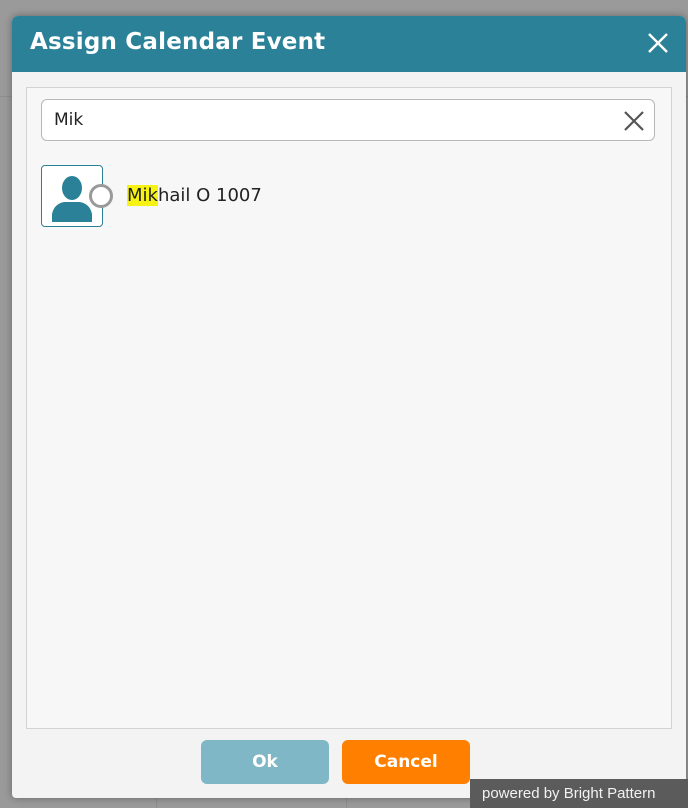 This screenshot has height=808, width=688. I want to click on user-name-rest: hail O 1007, so click(209, 195).